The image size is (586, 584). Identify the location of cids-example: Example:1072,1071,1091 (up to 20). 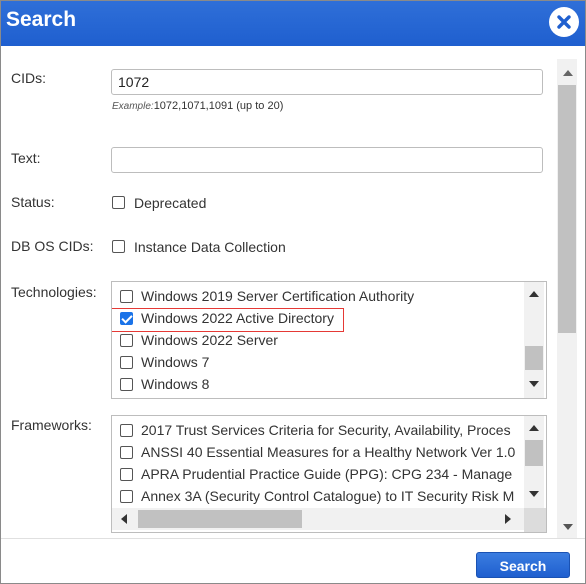
(197, 106).